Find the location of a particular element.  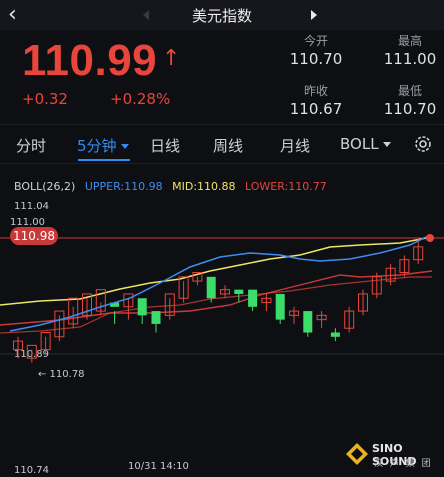

active-tab-underline is located at coordinates (104, 160).